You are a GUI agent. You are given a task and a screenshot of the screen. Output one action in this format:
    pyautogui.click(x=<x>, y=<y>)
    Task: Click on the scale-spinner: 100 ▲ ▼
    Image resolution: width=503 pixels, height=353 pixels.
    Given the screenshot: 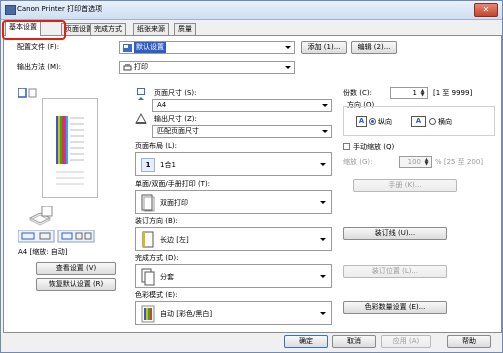 What is the action you would take?
    pyautogui.click(x=415, y=162)
    